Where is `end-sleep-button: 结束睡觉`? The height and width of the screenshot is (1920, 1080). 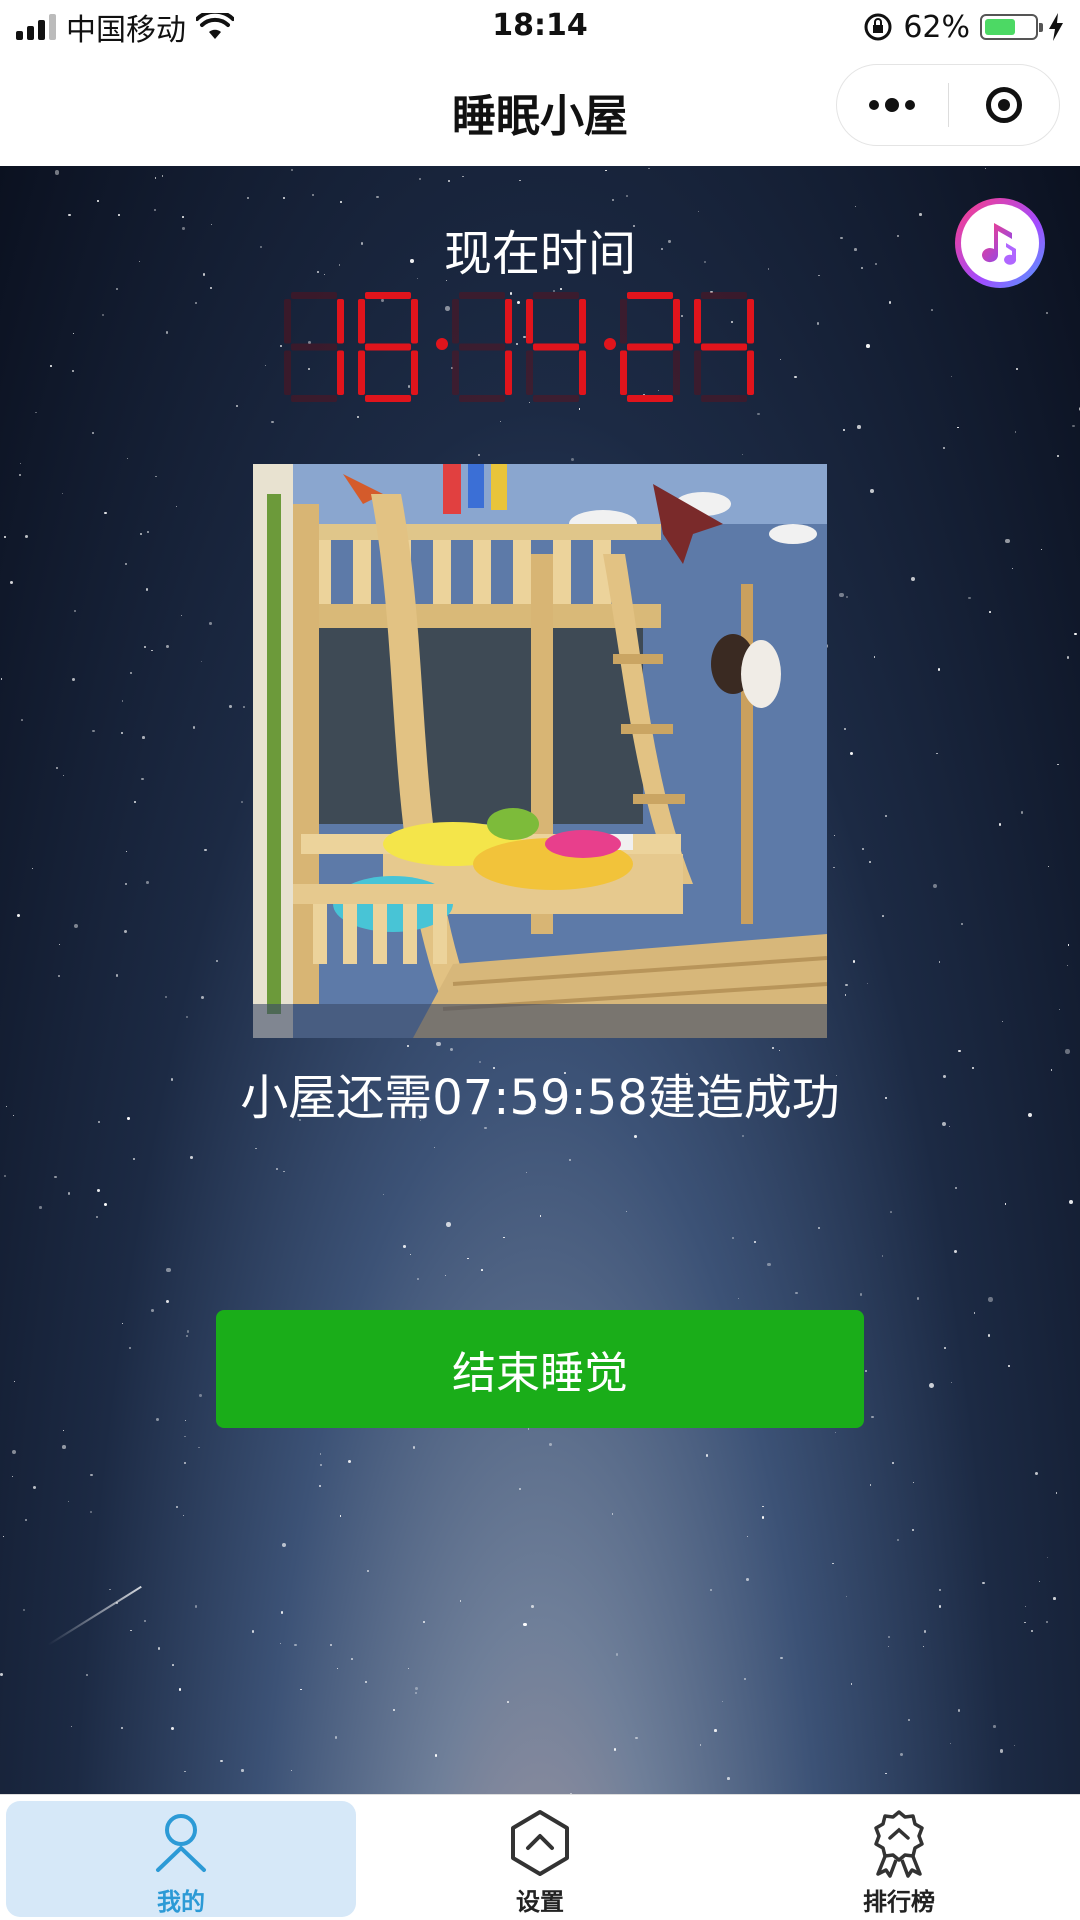 end-sleep-button: 结束睡觉 is located at coordinates (540, 1369).